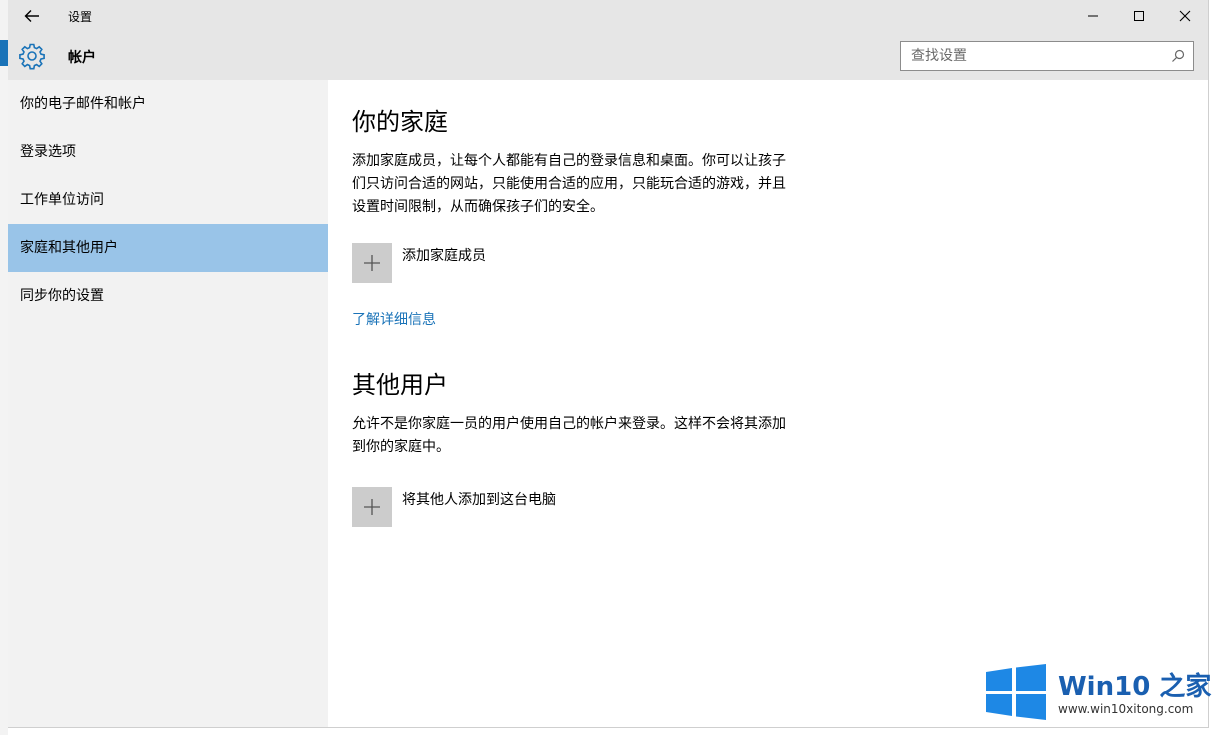  I want to click on minimize-icon, so click(1093, 16).